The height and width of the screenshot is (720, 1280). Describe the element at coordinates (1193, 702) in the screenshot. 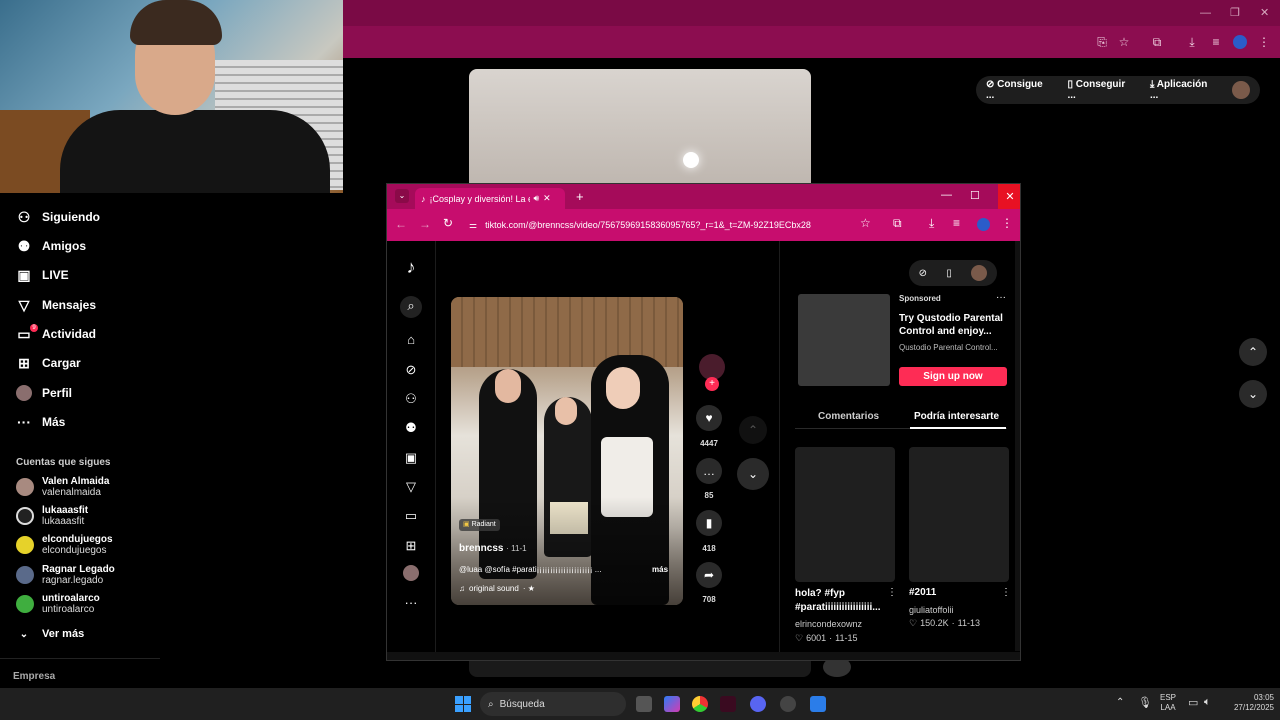

I see `network-icon: ▭` at that location.